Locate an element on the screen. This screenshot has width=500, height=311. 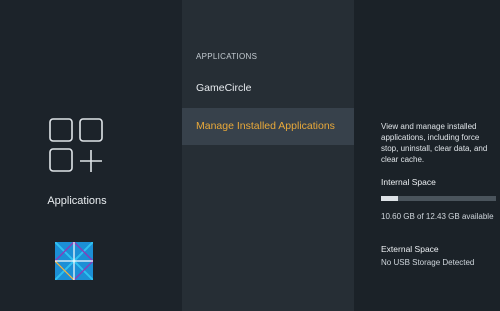
menu-item-gamecircle: GameCircle is located at coordinates (268, 88).